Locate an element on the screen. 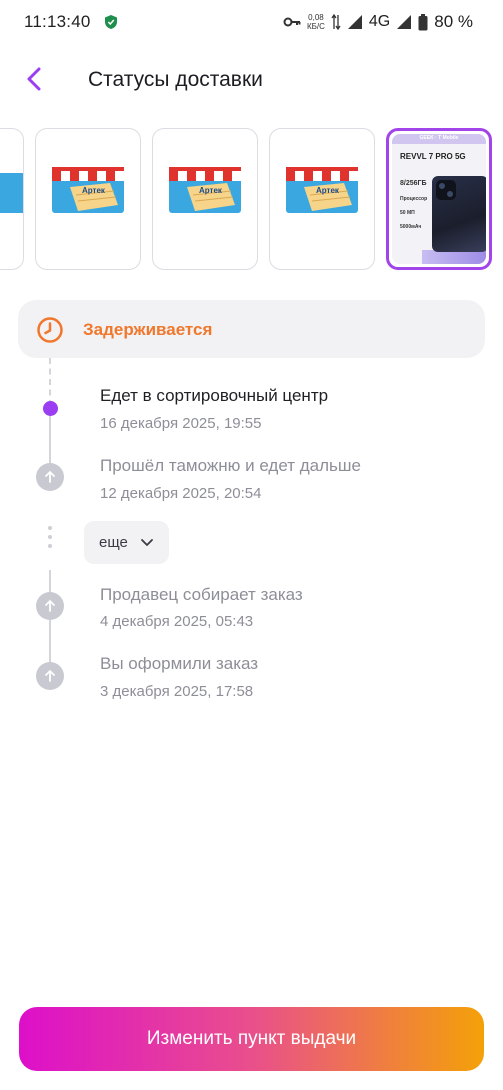 This screenshot has width=503, height=1090. show-more-button: еще is located at coordinates (126, 542).